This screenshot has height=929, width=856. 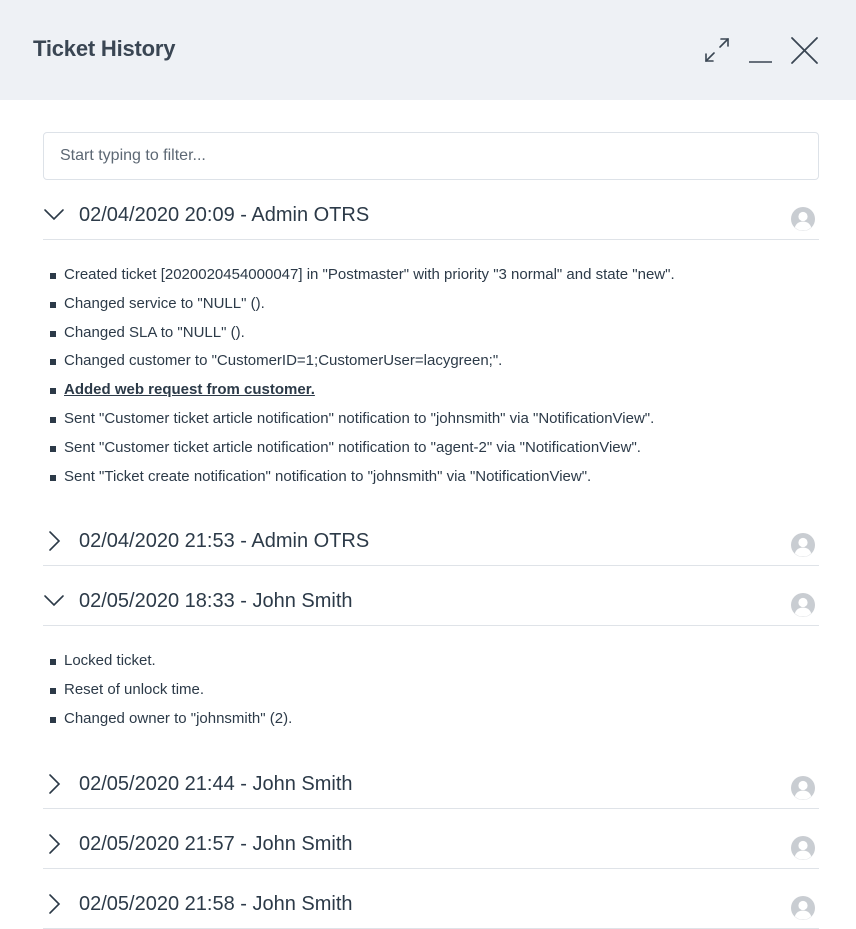 I want to click on history-entry-header: 02/05/2020 18:33 - John Smith, so click(x=431, y=596).